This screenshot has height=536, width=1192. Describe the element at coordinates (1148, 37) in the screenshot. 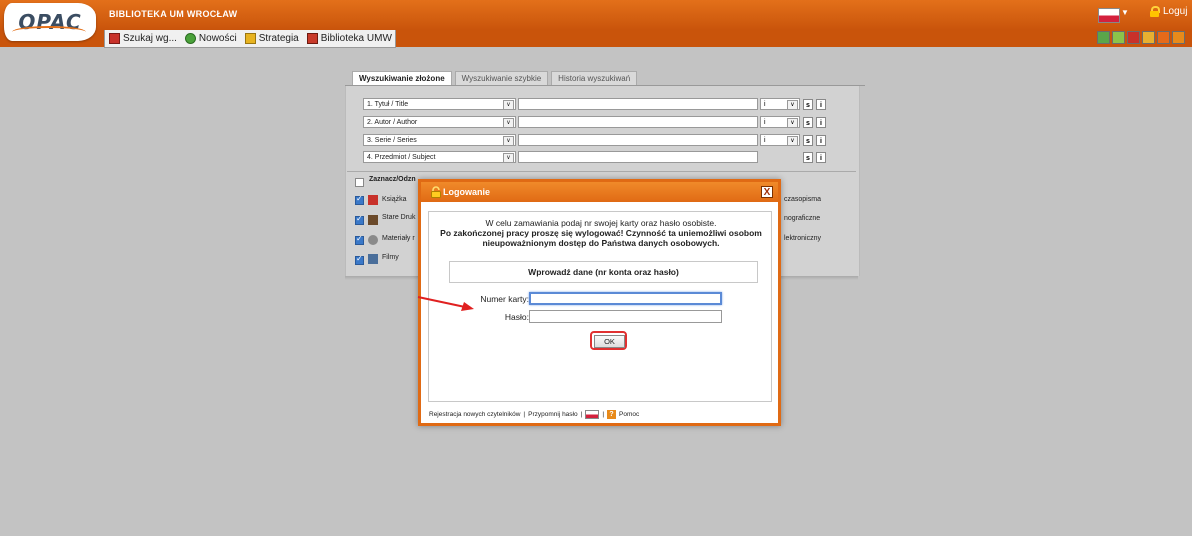

I see `edit-icon` at that location.